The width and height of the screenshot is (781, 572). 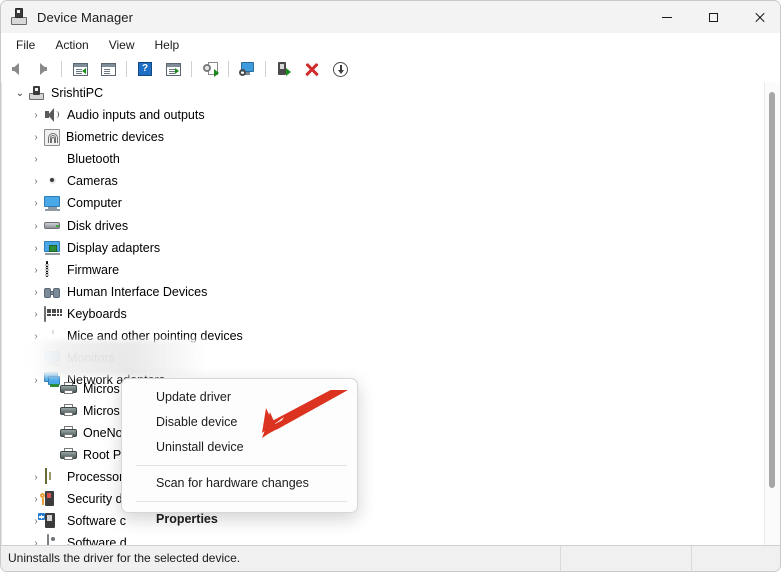 What do you see at coordinates (97, 521) in the screenshot?
I see `tree-item-label: Software c` at bounding box center [97, 521].